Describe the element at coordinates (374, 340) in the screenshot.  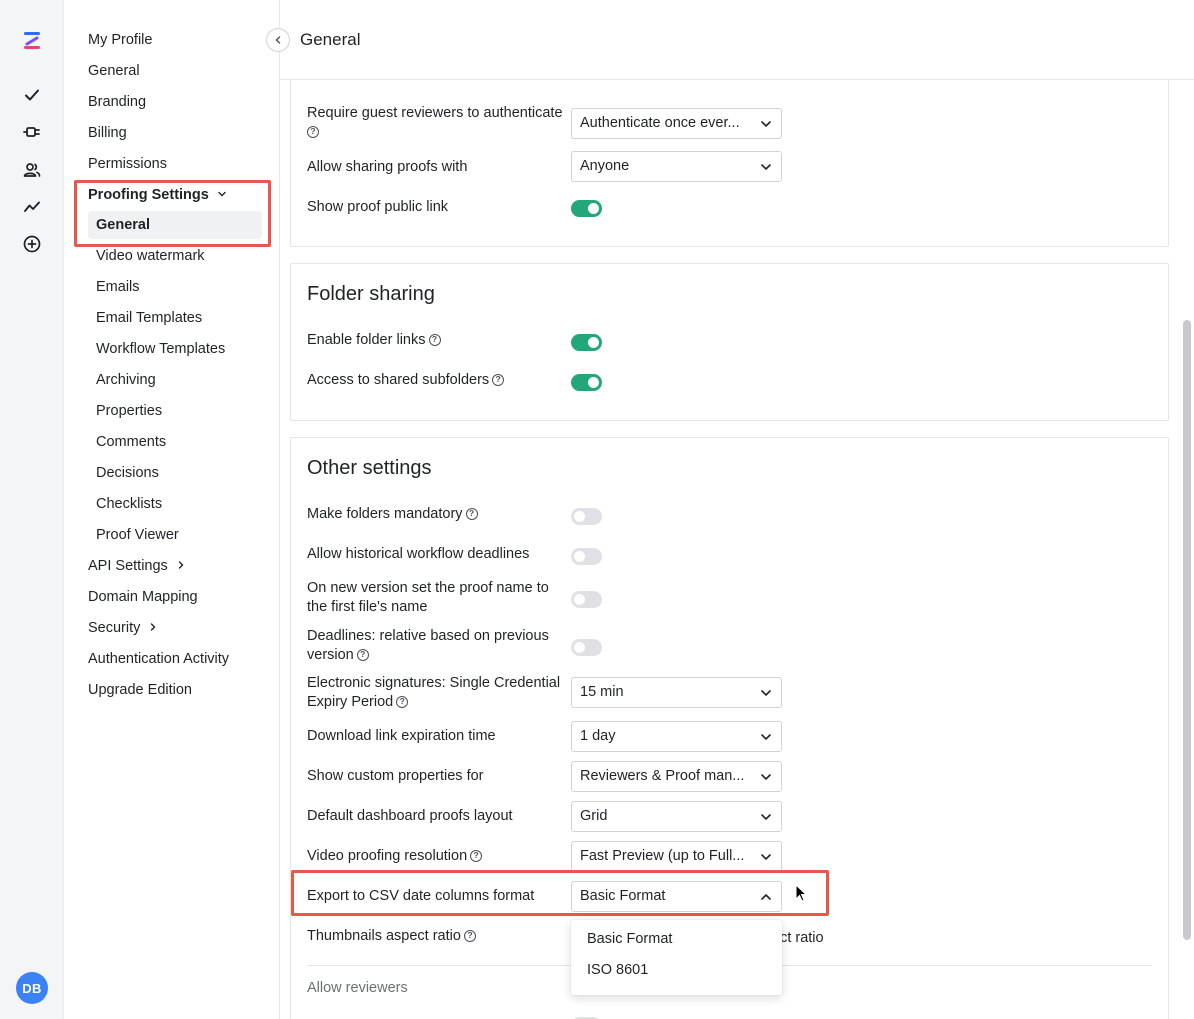
I see `folder-links-label: Enable folder links?` at that location.